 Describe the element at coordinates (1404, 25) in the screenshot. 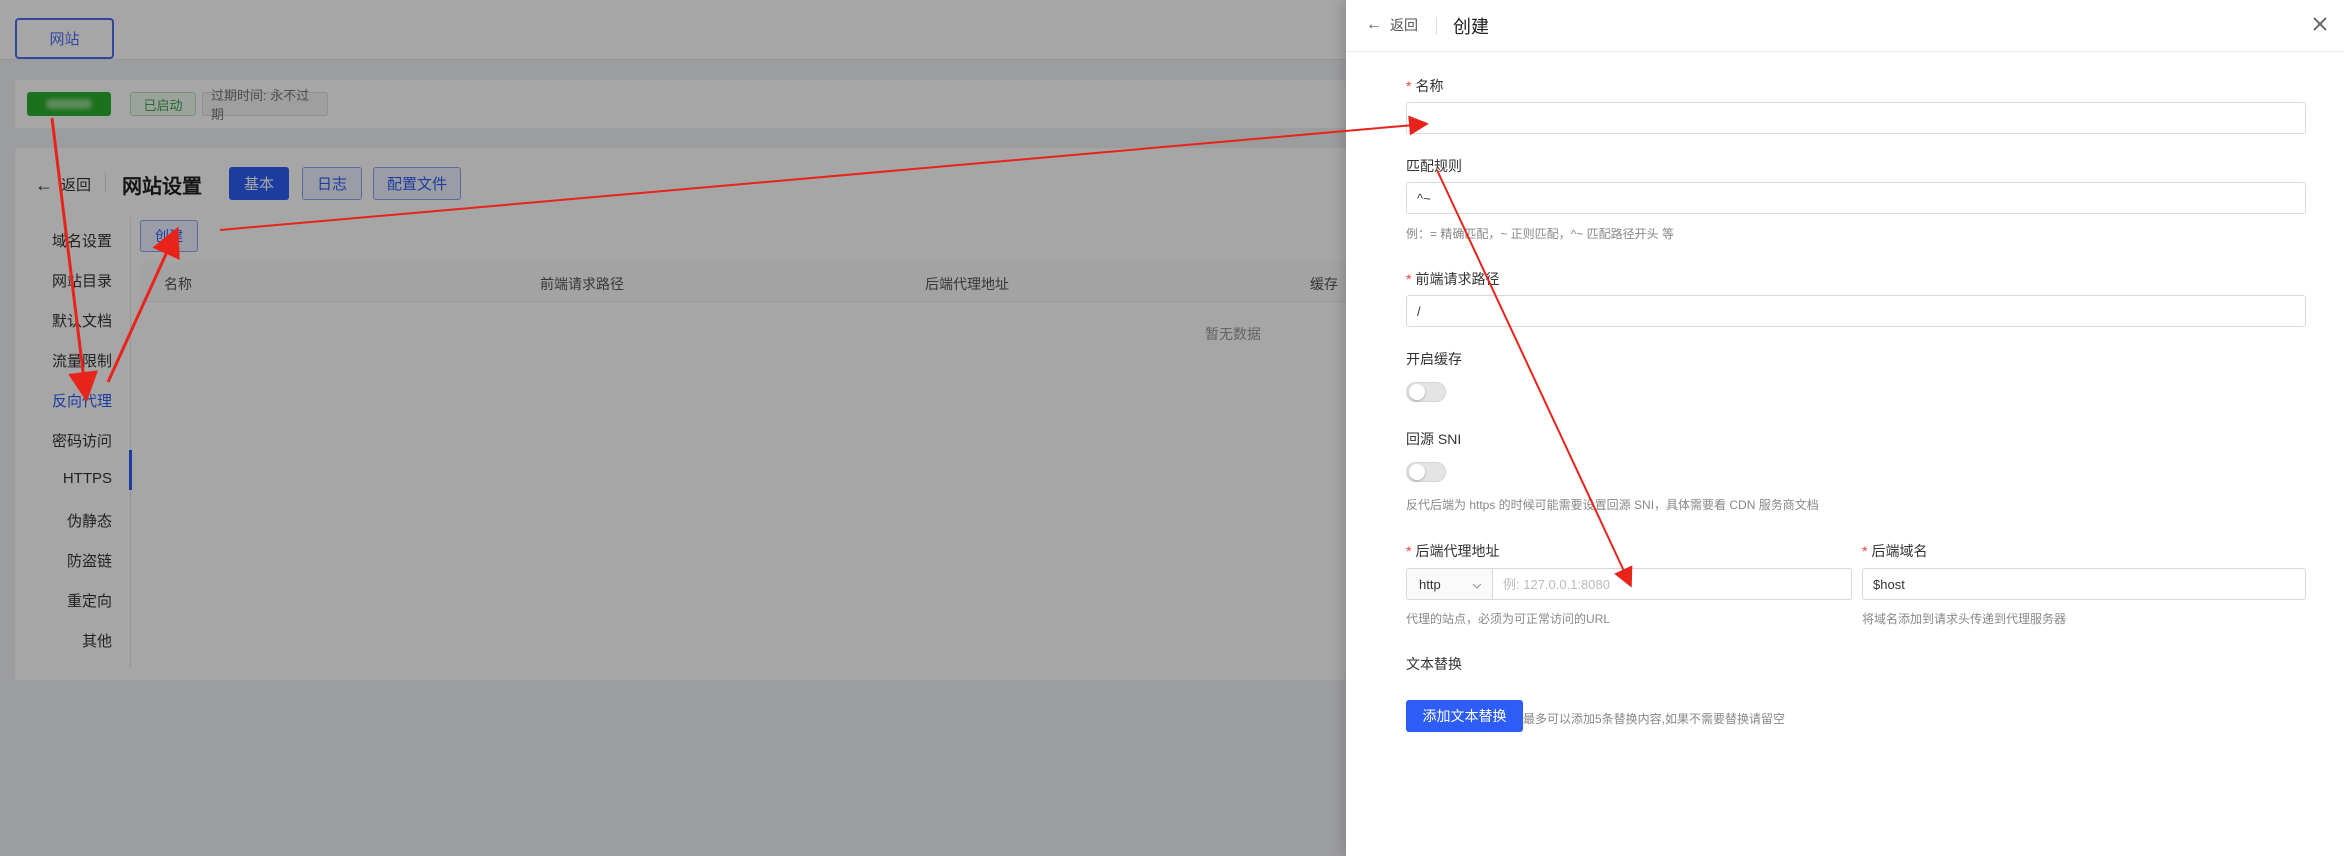

I see `drawer-back-label: 返回` at that location.